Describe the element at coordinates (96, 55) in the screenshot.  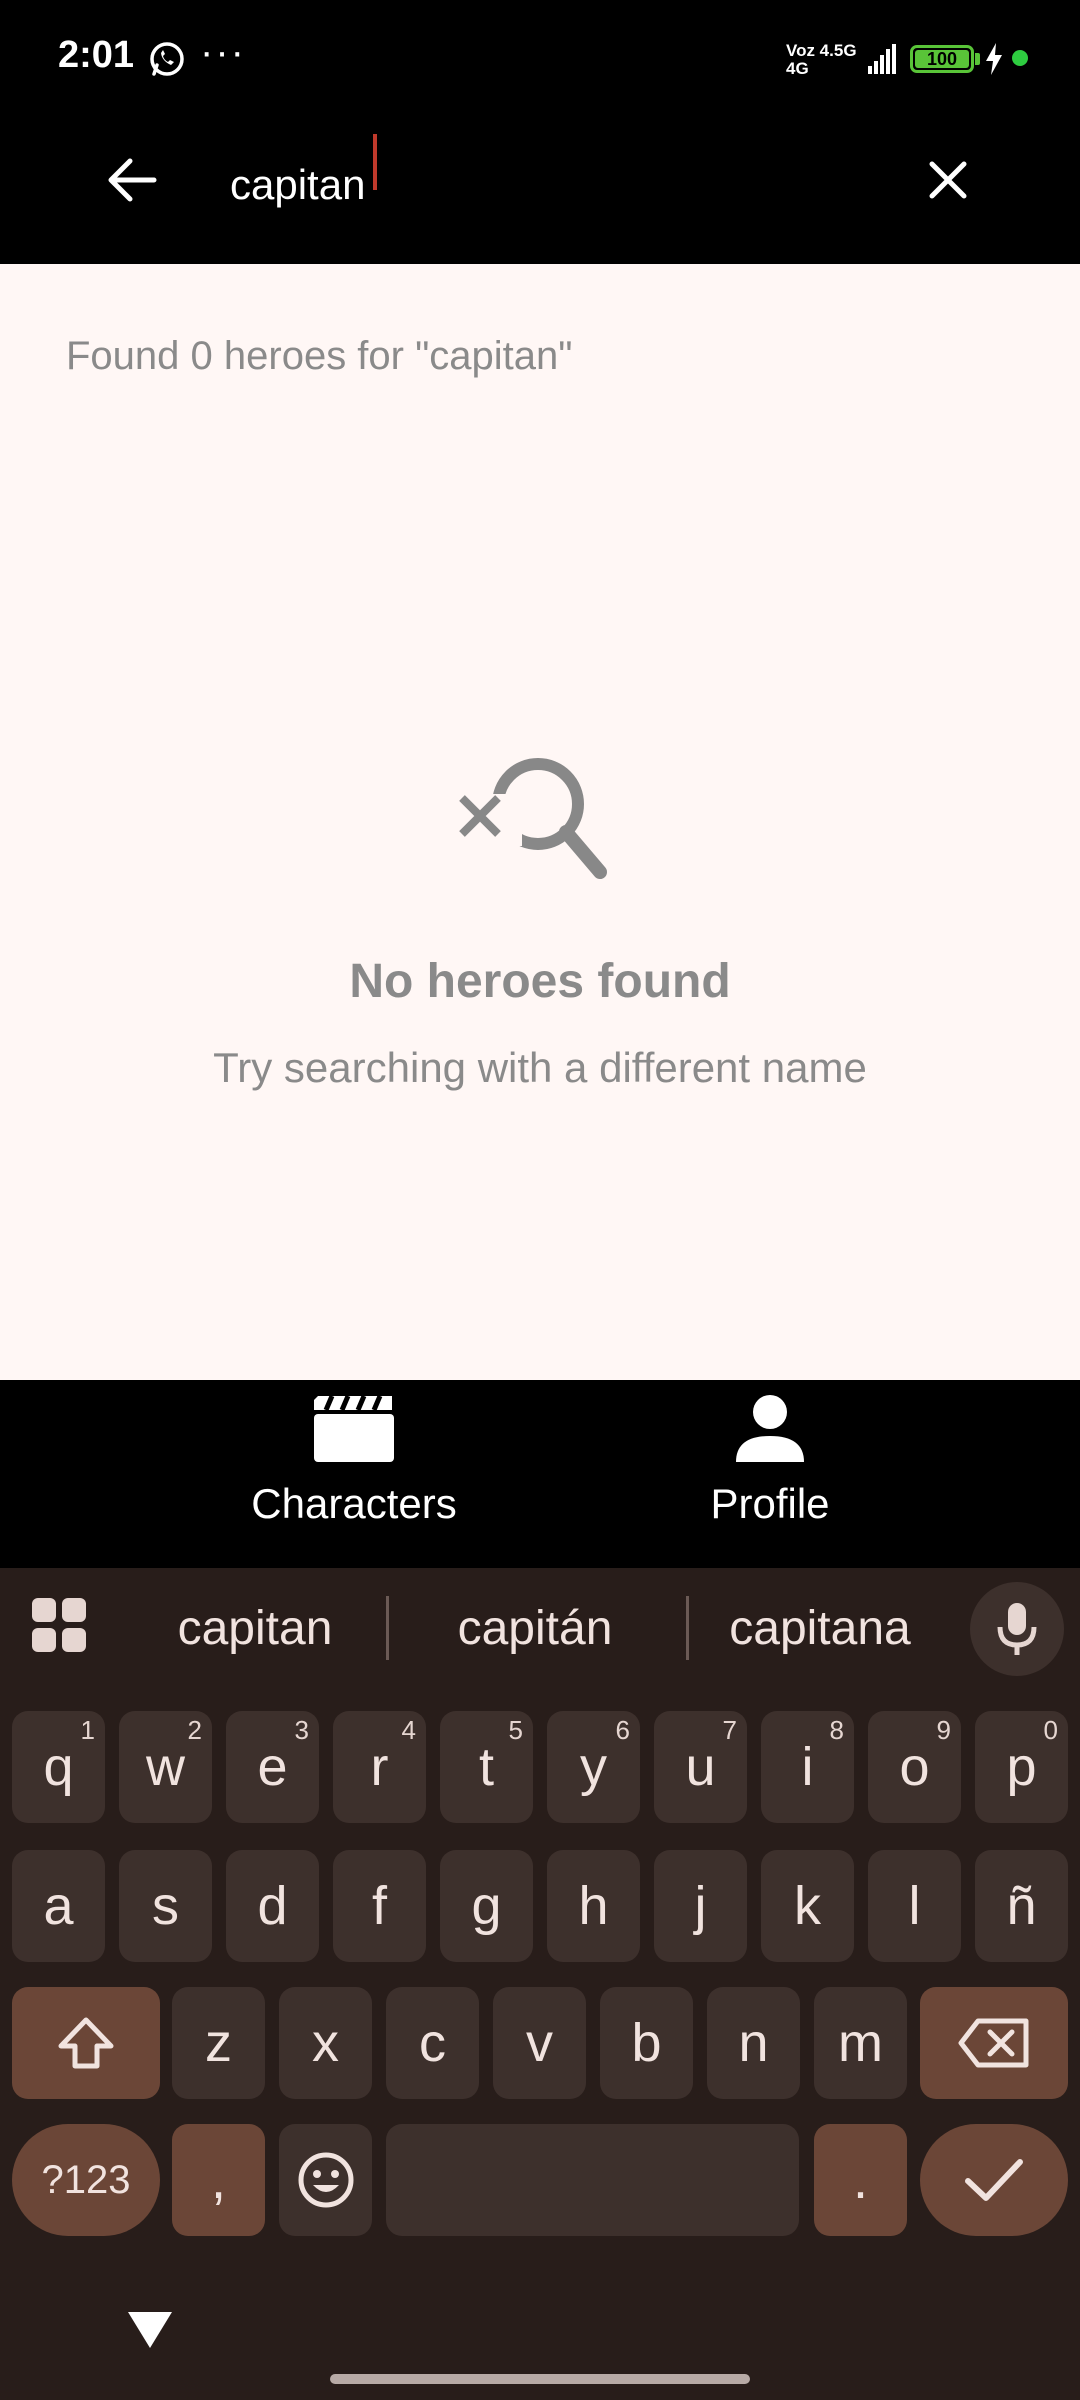
I see `status-time: 2:01` at that location.